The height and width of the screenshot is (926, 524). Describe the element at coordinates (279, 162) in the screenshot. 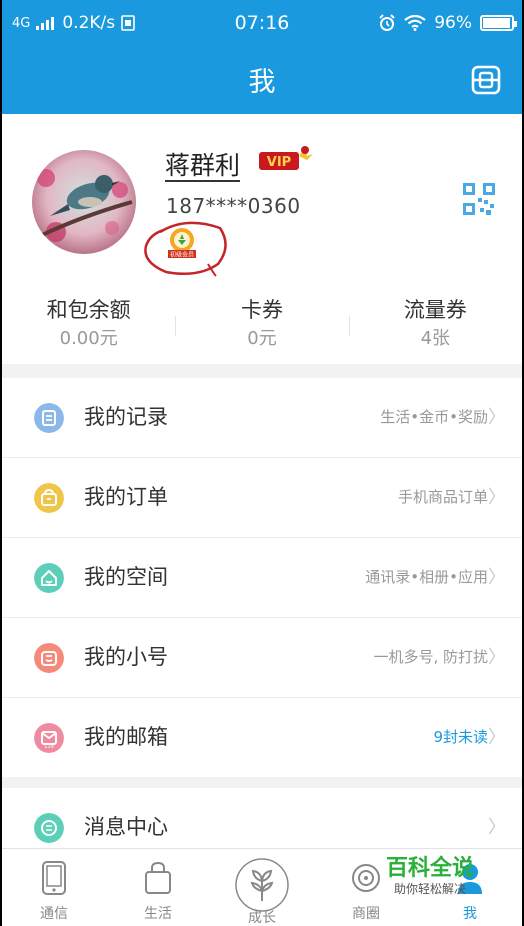

I see `vip-label: VIP` at that location.